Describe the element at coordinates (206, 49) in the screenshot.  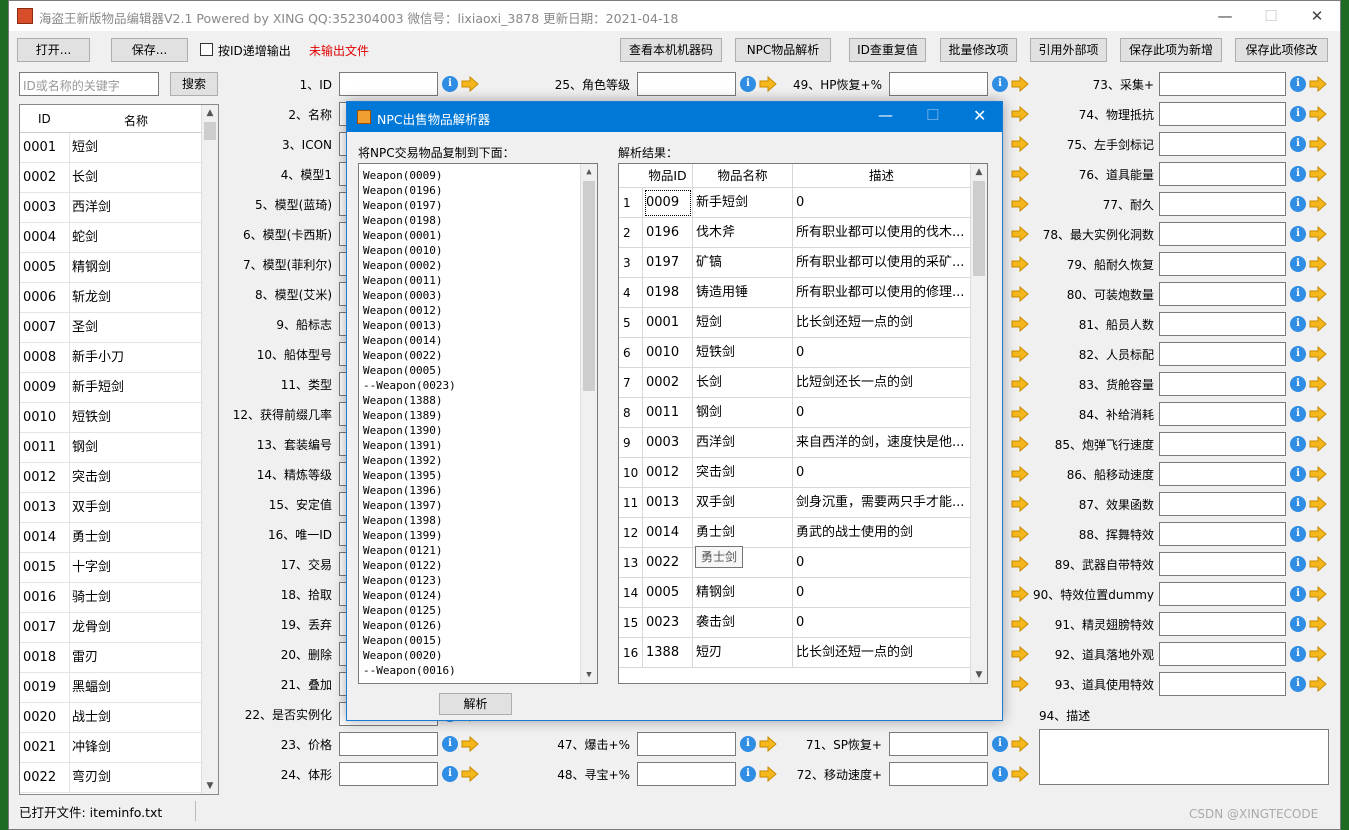
I see `id-increment-checkbox` at that location.